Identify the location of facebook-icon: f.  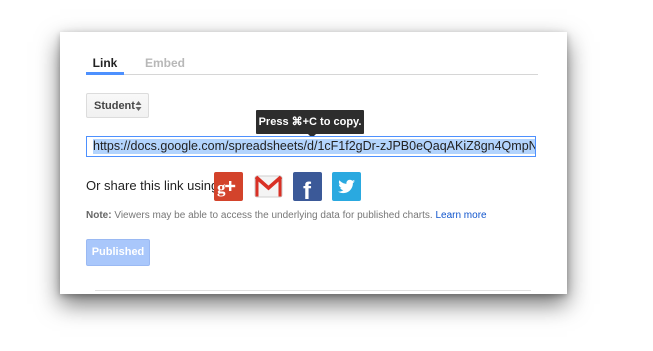
(307, 186).